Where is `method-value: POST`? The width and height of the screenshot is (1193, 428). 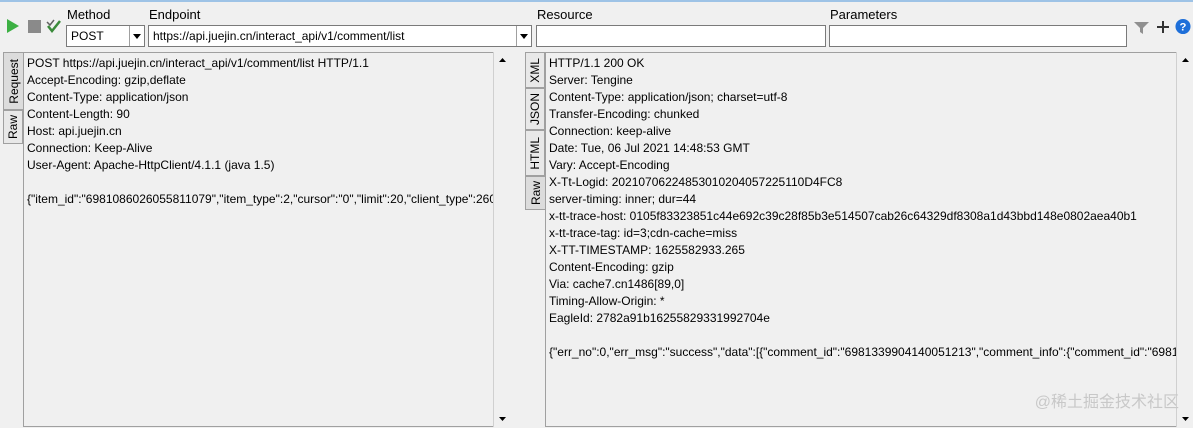
method-value: POST is located at coordinates (87, 36).